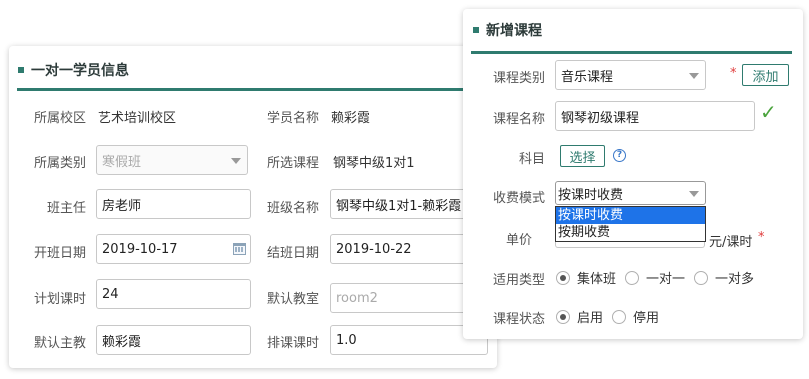  I want to click on course-panel-title-text: 新增课程, so click(514, 31).